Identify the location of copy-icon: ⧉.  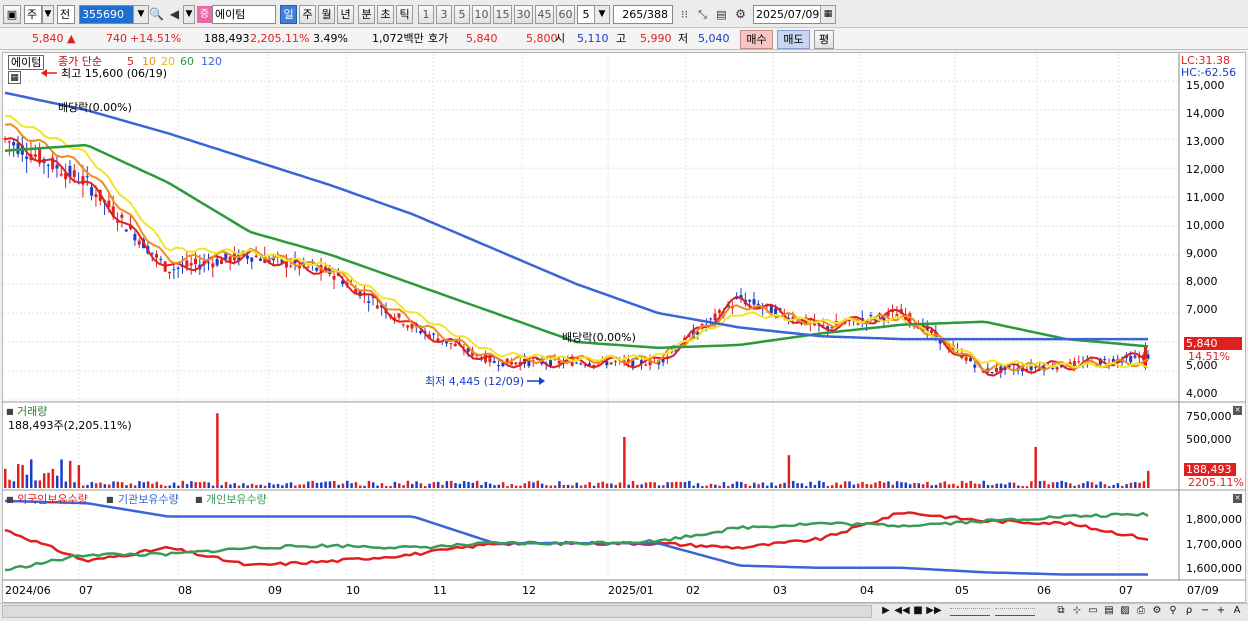
(1061, 611).